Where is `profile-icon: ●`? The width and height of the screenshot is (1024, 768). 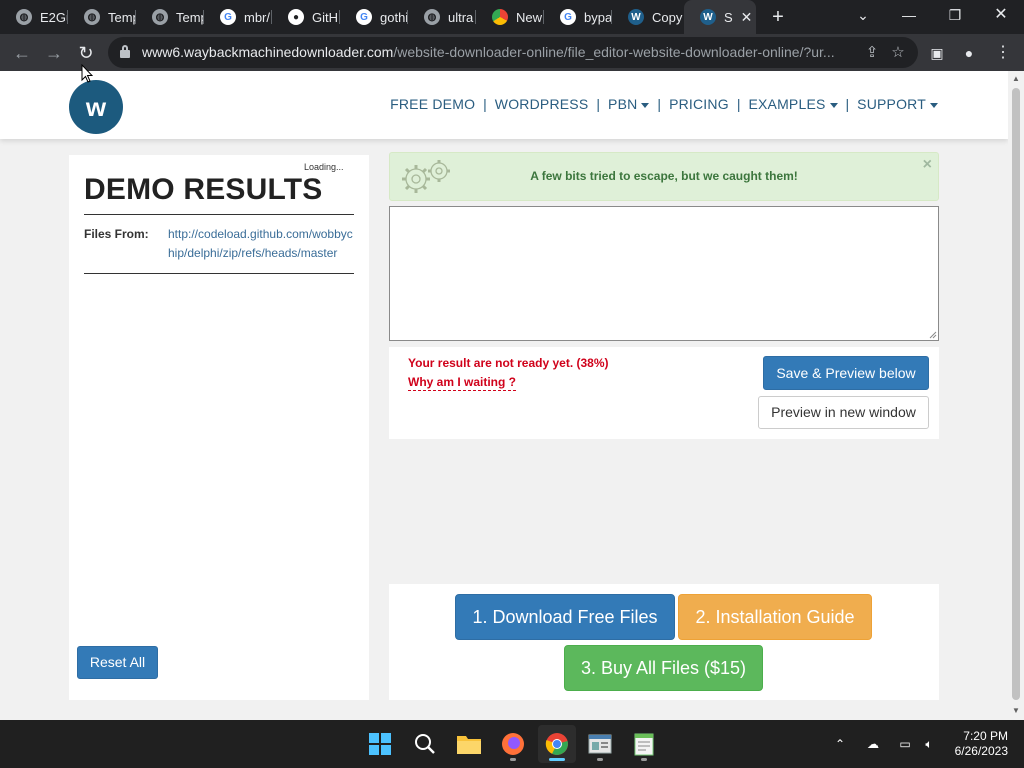 profile-icon: ● is located at coordinates (969, 53).